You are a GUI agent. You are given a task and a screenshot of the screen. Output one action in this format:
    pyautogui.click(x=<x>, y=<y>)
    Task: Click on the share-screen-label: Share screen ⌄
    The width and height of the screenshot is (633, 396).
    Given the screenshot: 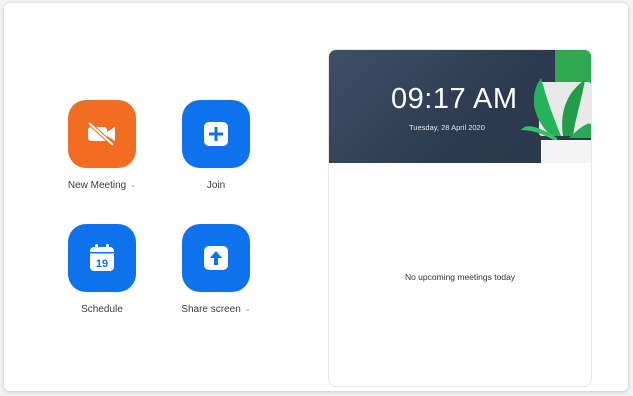 What is the action you would take?
    pyautogui.click(x=216, y=309)
    